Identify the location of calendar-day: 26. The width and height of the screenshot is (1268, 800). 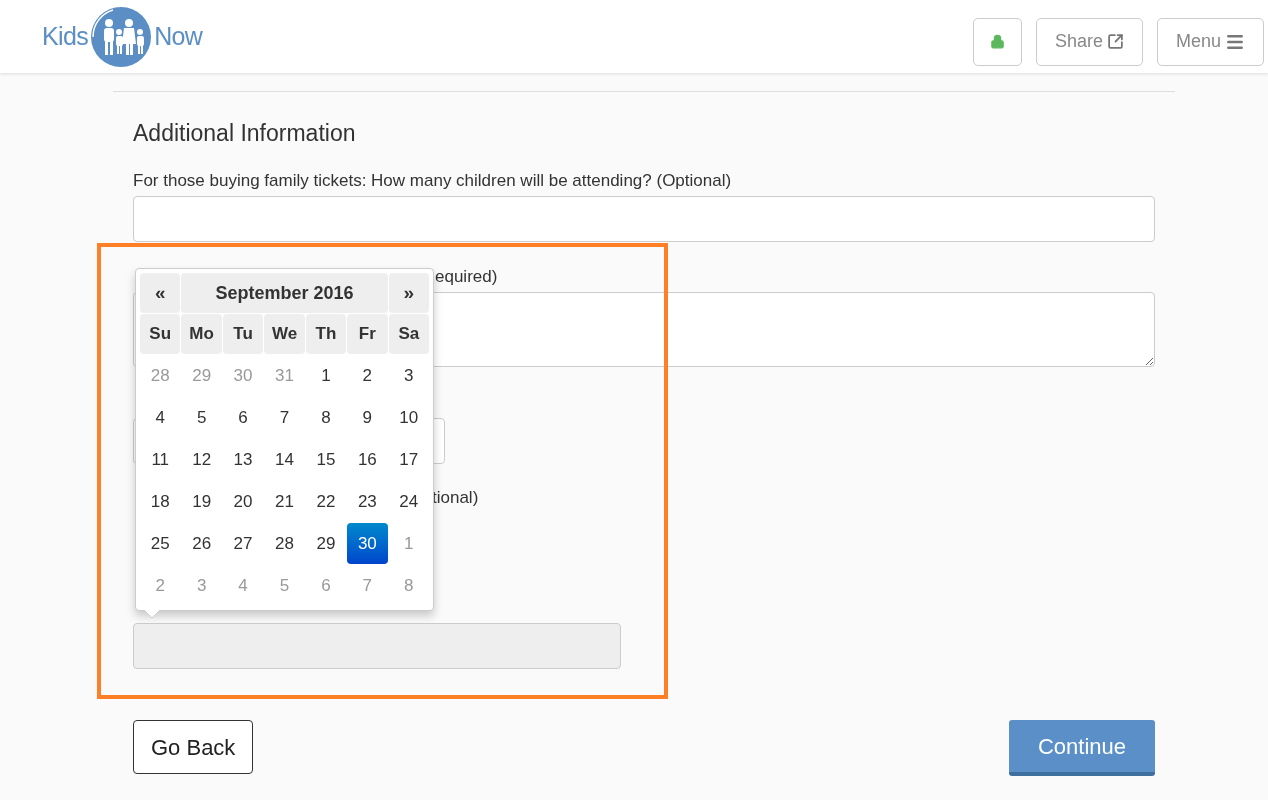
(201, 543).